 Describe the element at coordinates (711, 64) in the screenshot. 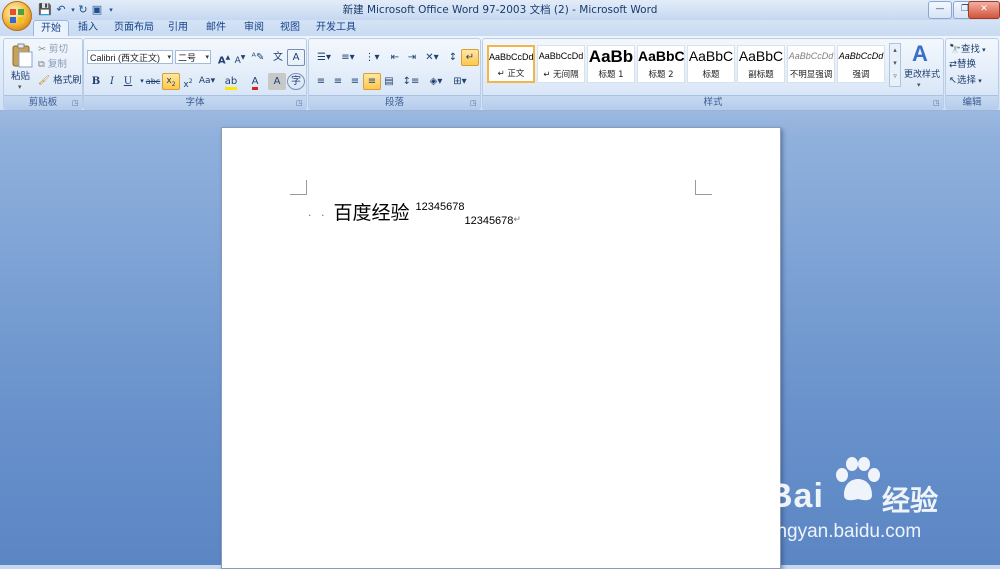

I see `style-title: AaBbC 标题` at that location.